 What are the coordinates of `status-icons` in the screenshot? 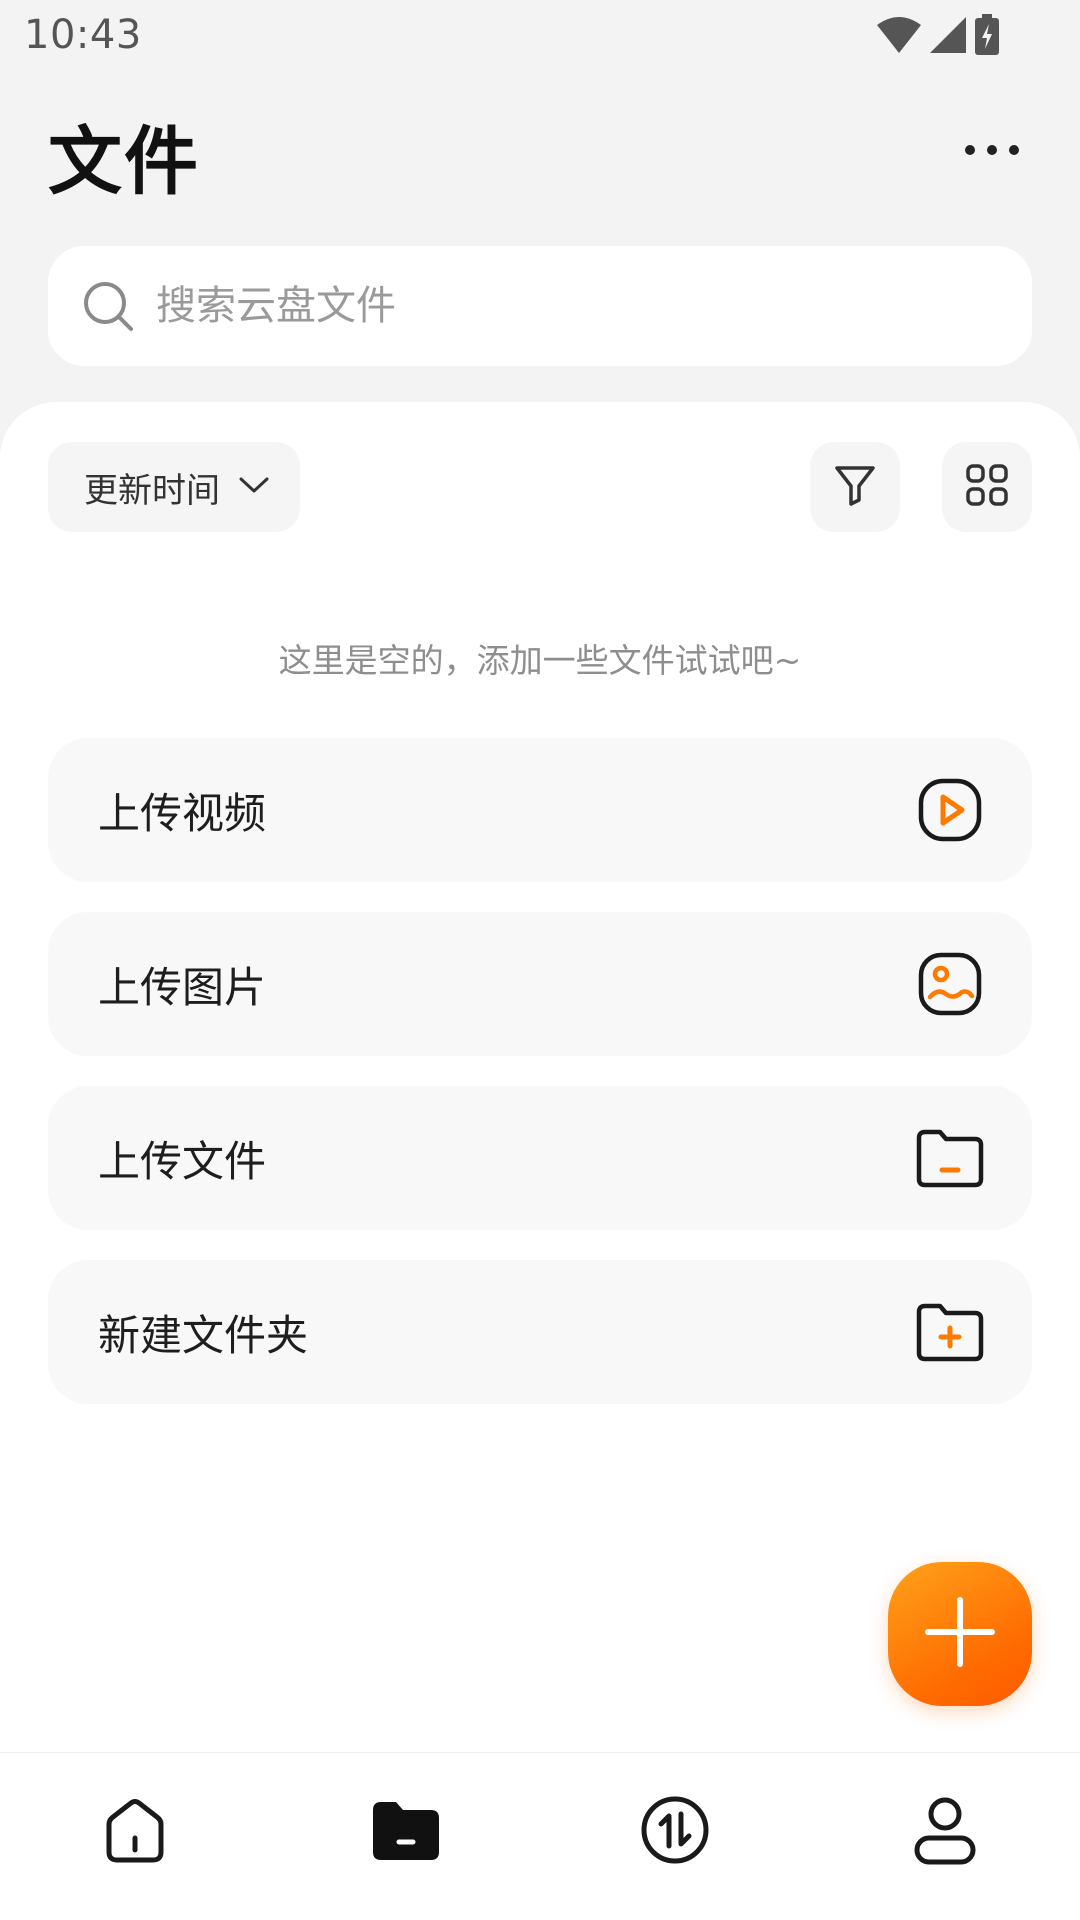 It's located at (938, 35).